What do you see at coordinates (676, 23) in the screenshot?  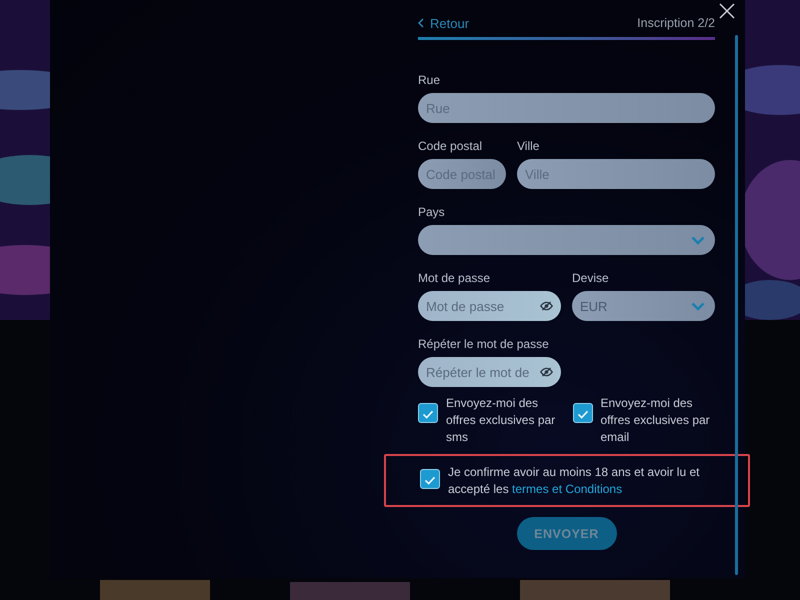 I see `step-indicator: Inscription 2/2` at bounding box center [676, 23].